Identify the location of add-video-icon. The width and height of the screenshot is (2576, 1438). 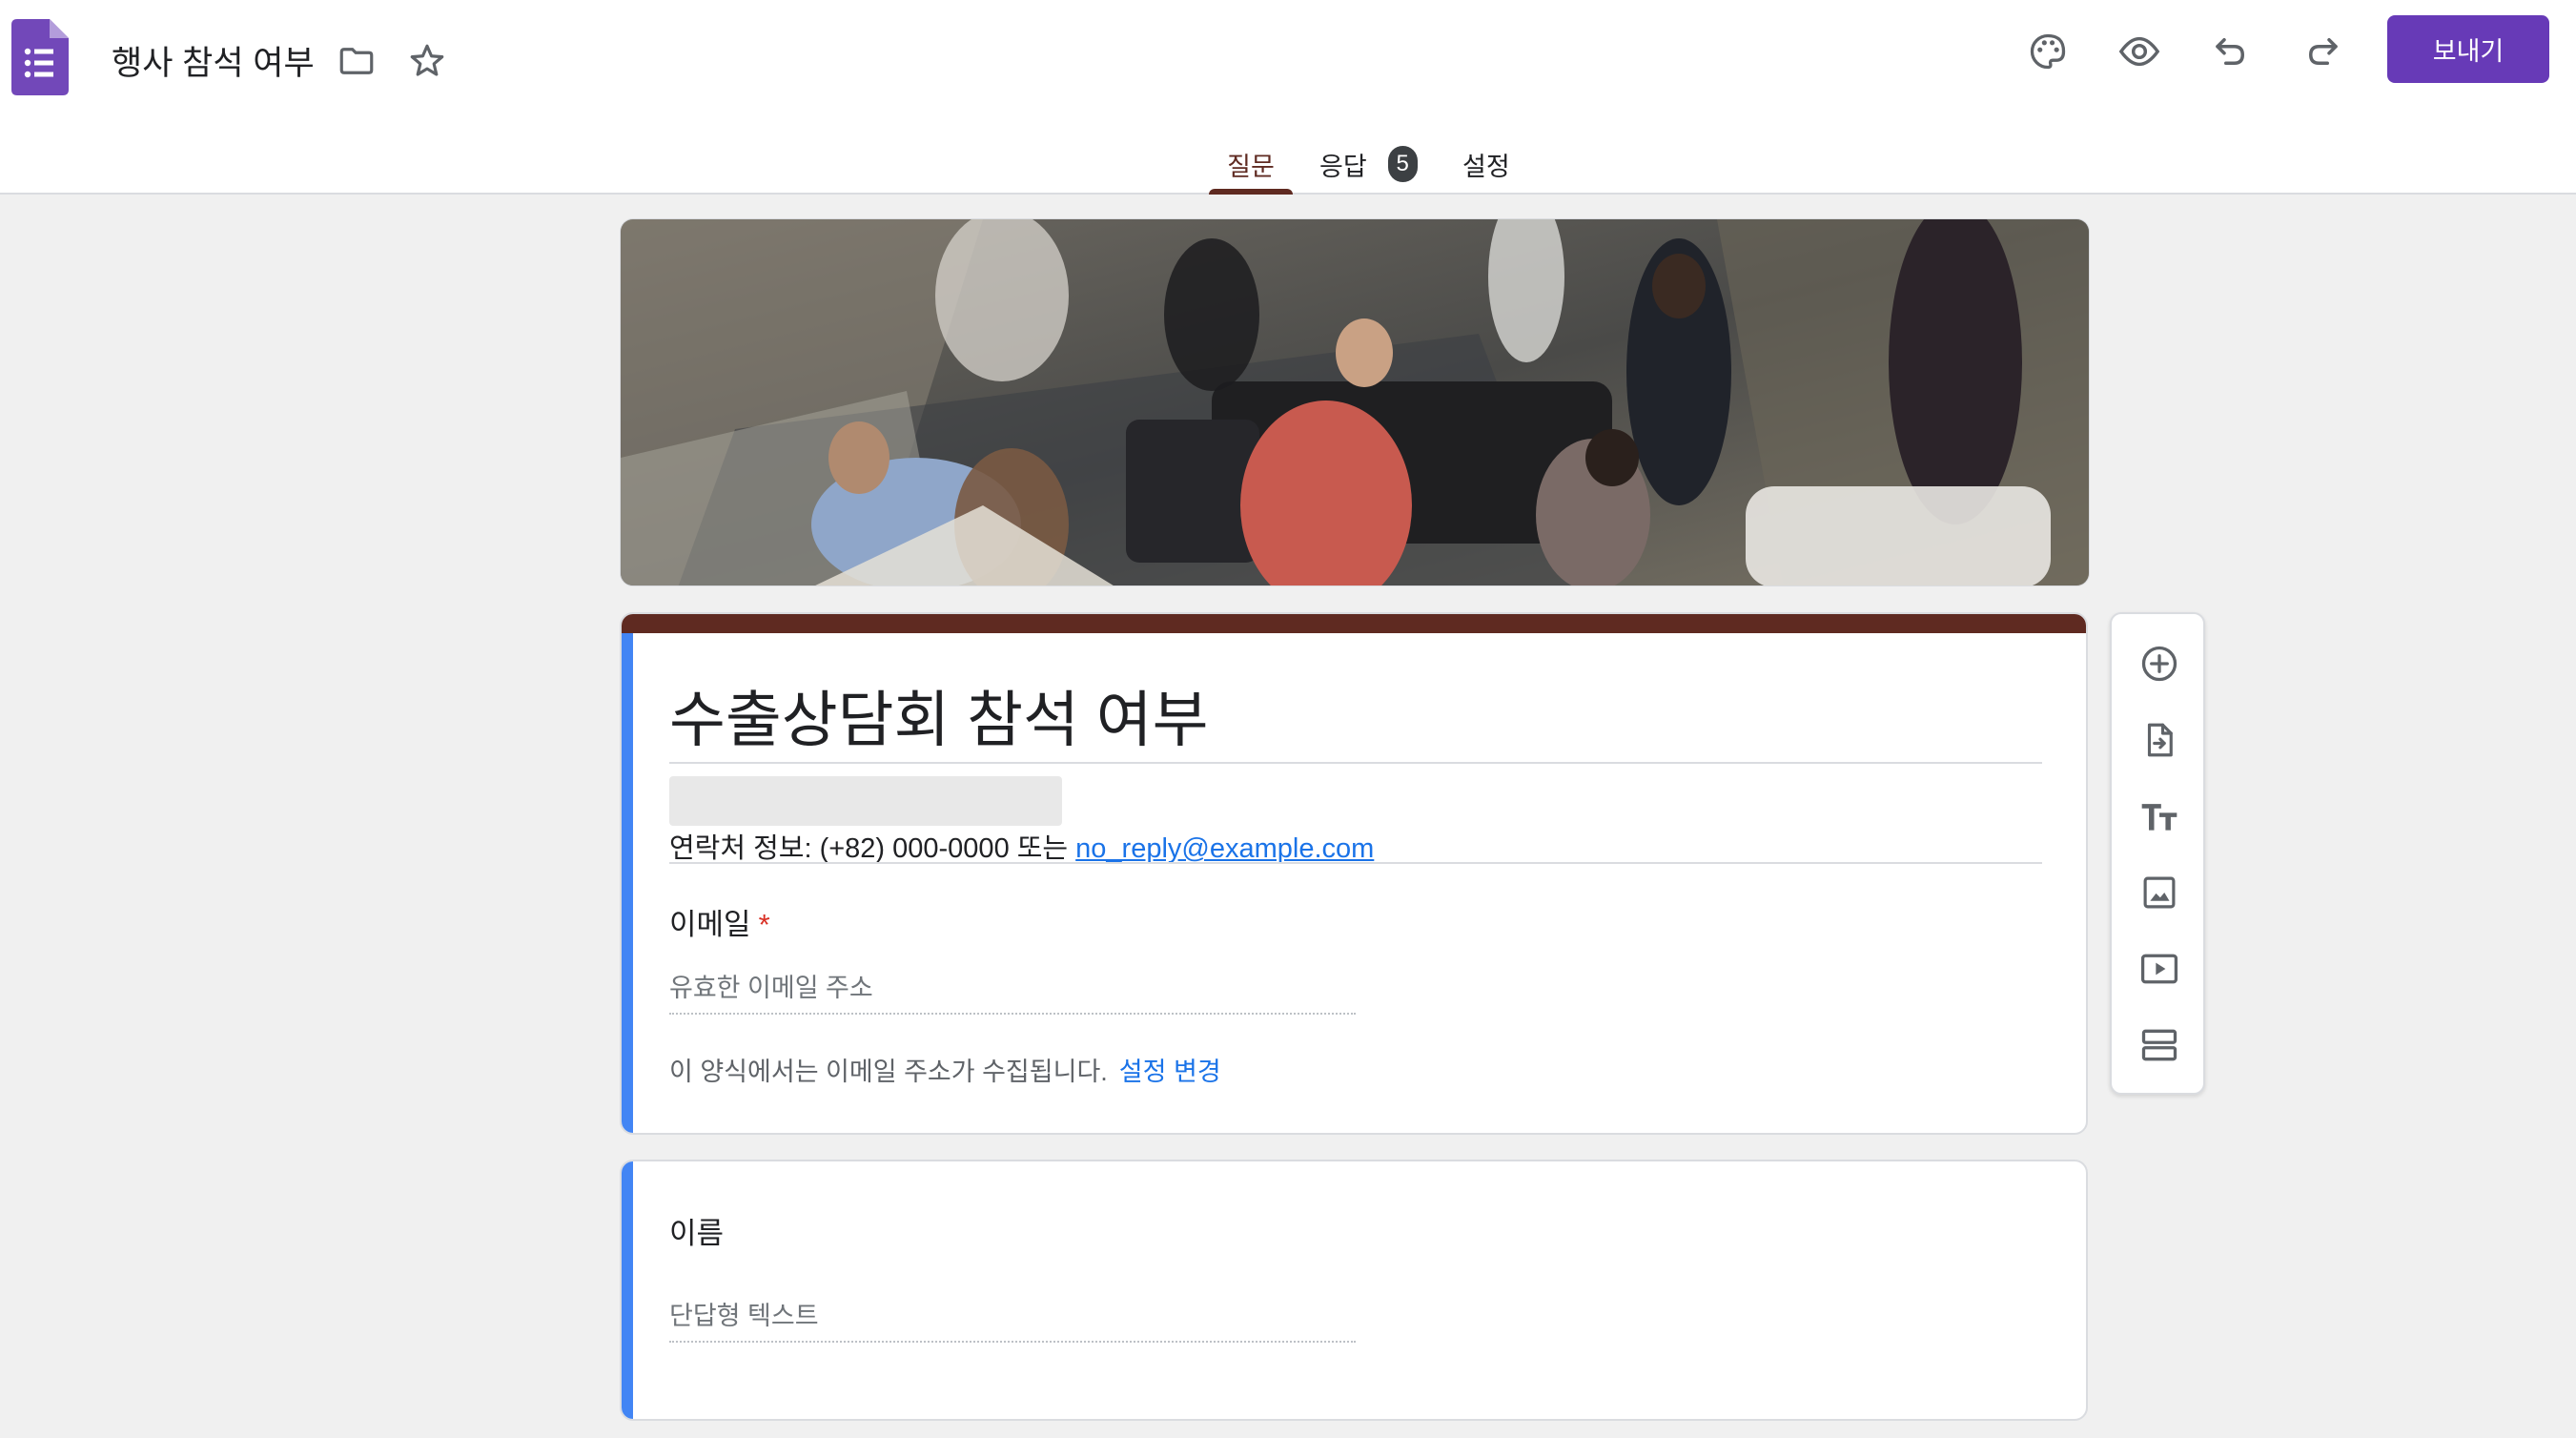
(2159, 969).